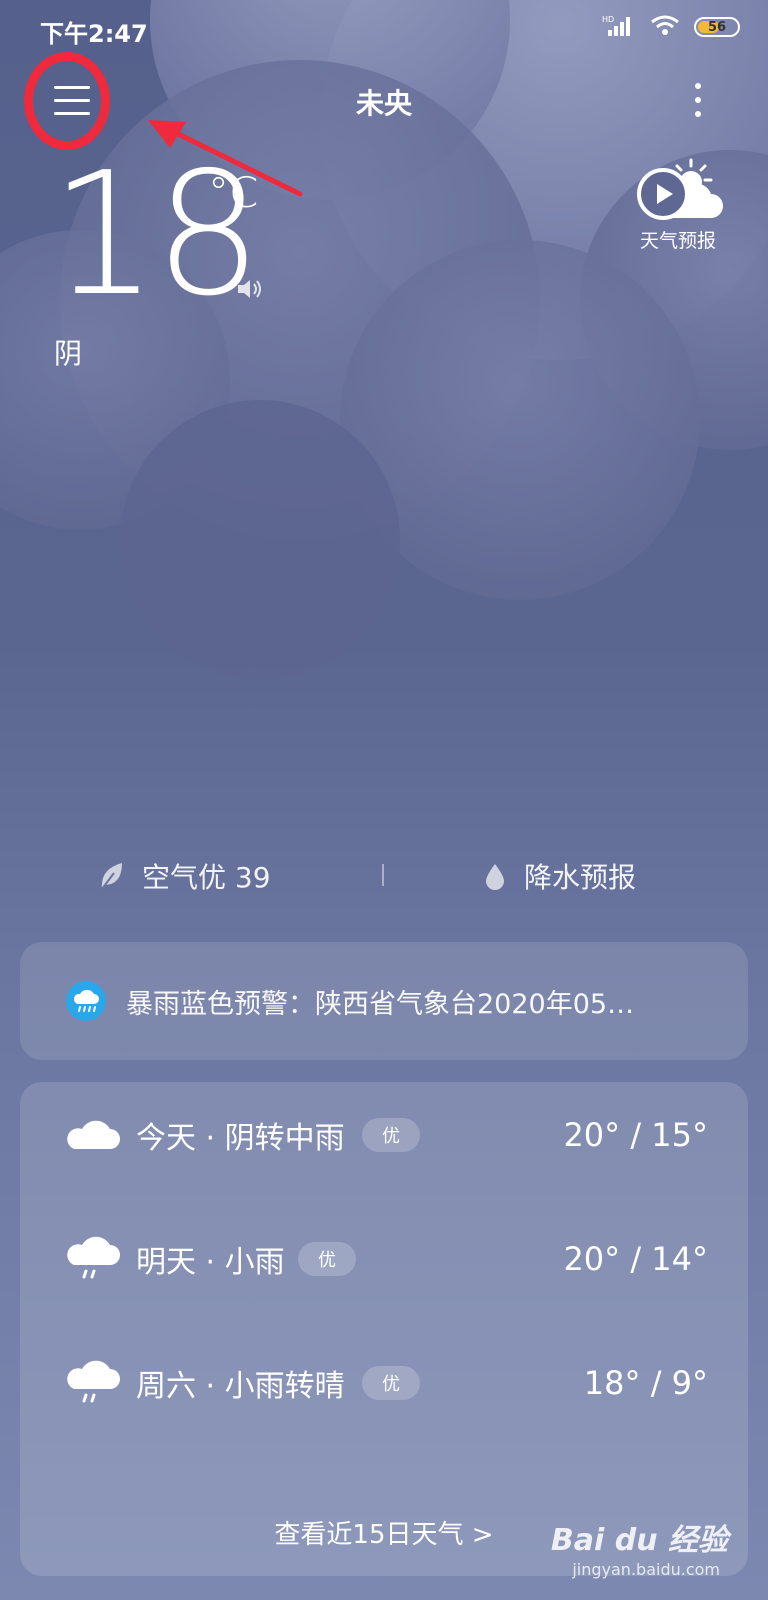 The image size is (768, 1600). What do you see at coordinates (240, 1386) in the screenshot?
I see `forecast-day-label: 周六 · 小雨转晴` at bounding box center [240, 1386].